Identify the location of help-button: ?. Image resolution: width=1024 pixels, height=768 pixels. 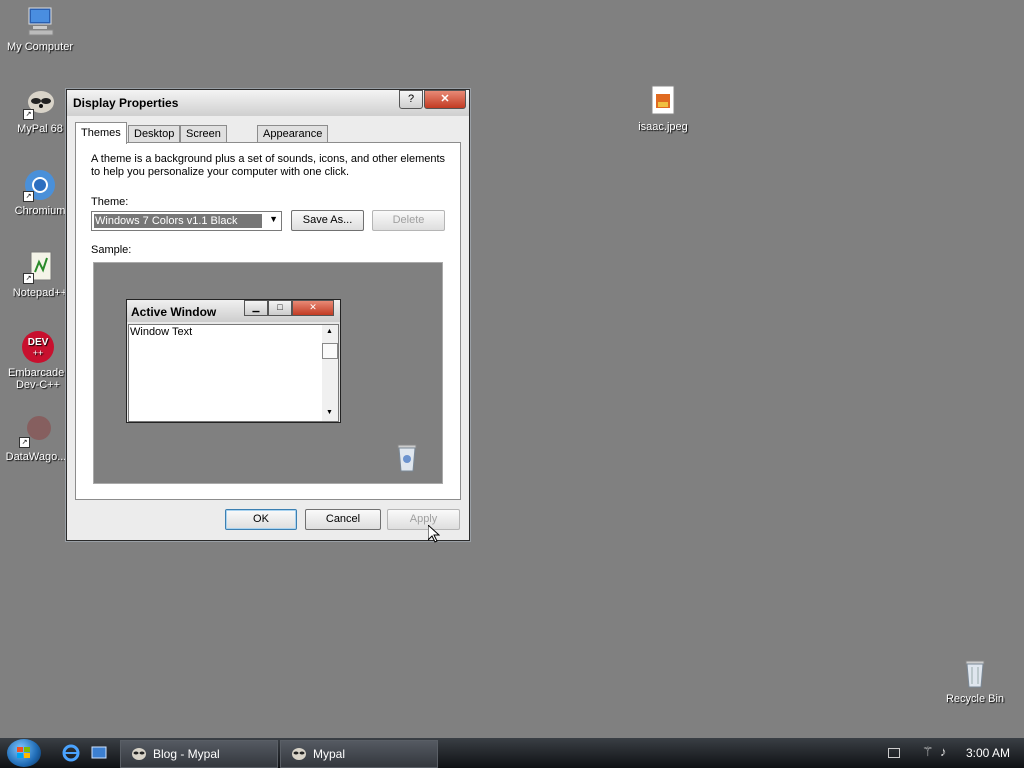
(411, 99).